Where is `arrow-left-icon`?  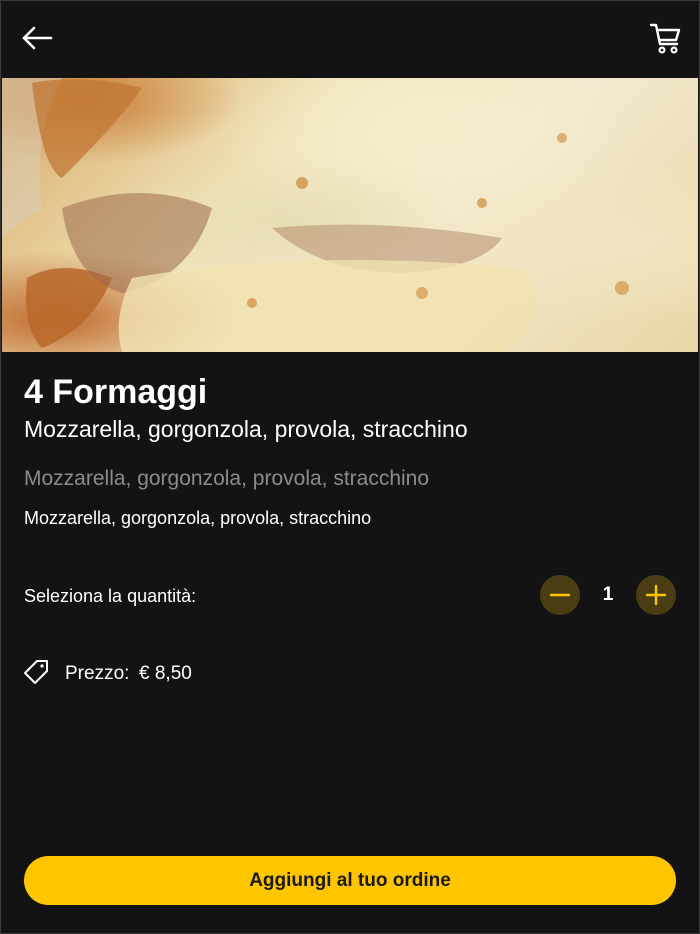
arrow-left-icon is located at coordinates (37, 38).